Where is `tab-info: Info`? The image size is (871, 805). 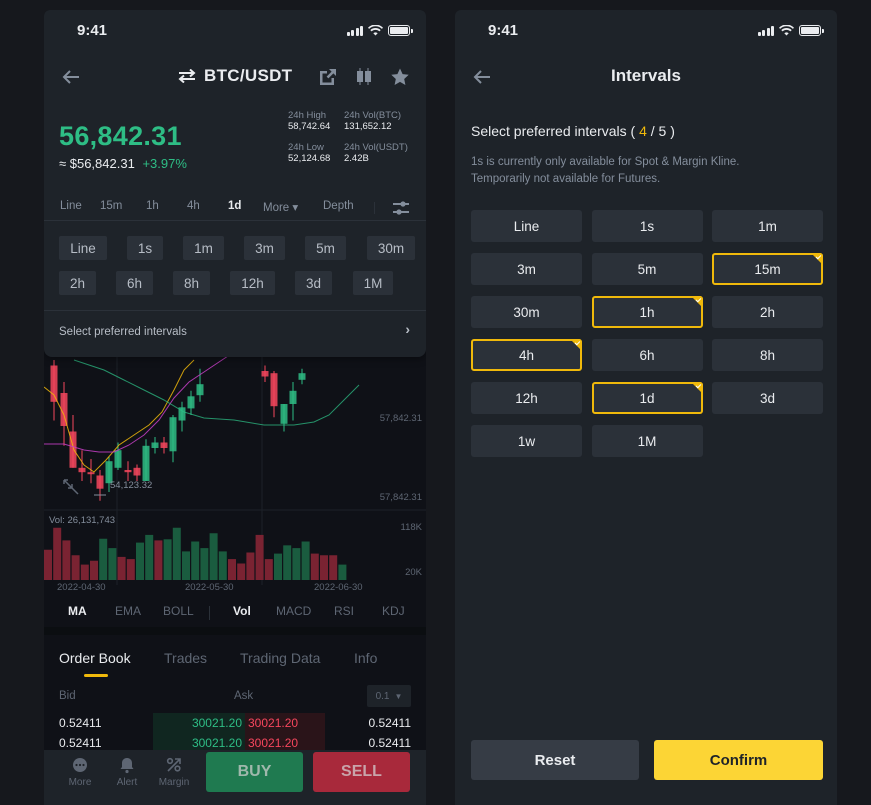
tab-info: Info is located at coordinates (365, 658).